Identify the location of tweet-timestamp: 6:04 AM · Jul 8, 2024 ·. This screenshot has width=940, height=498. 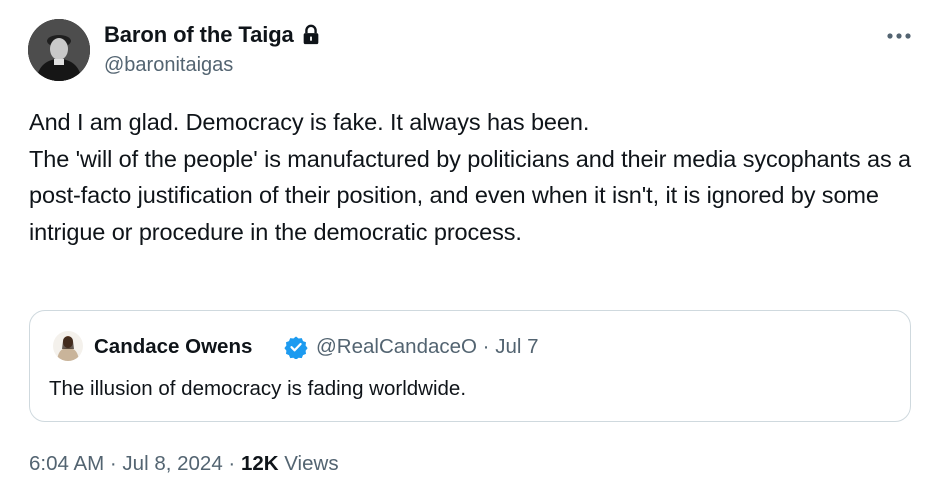
(135, 463).